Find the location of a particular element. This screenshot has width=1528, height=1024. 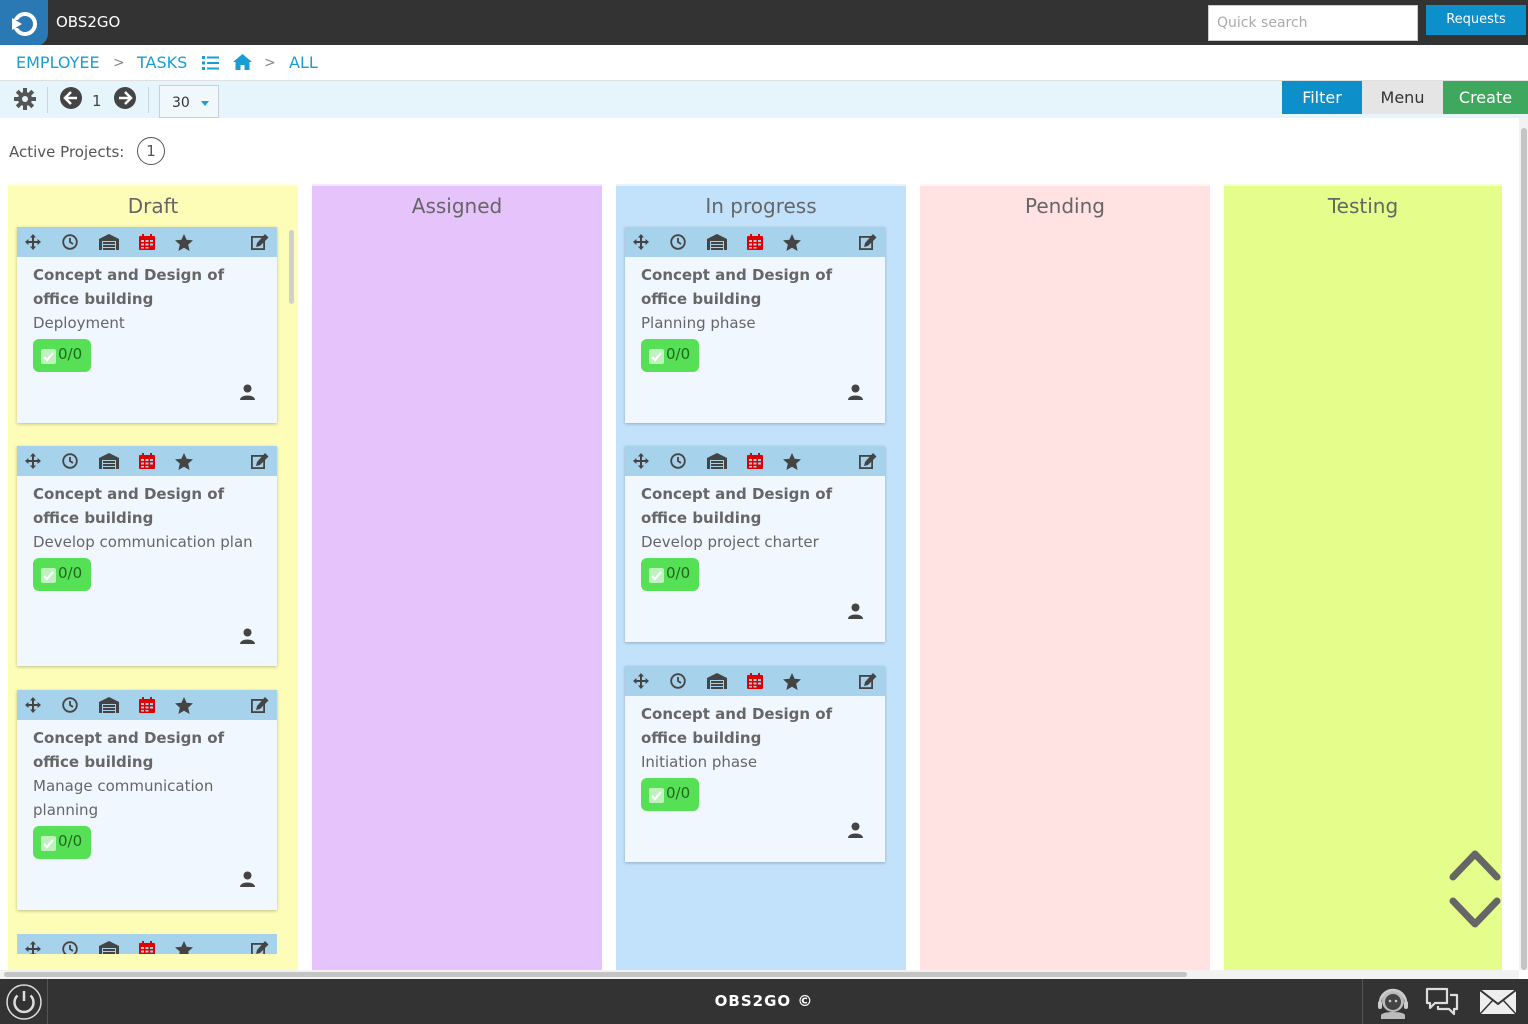

gear-icon is located at coordinates (25, 101).